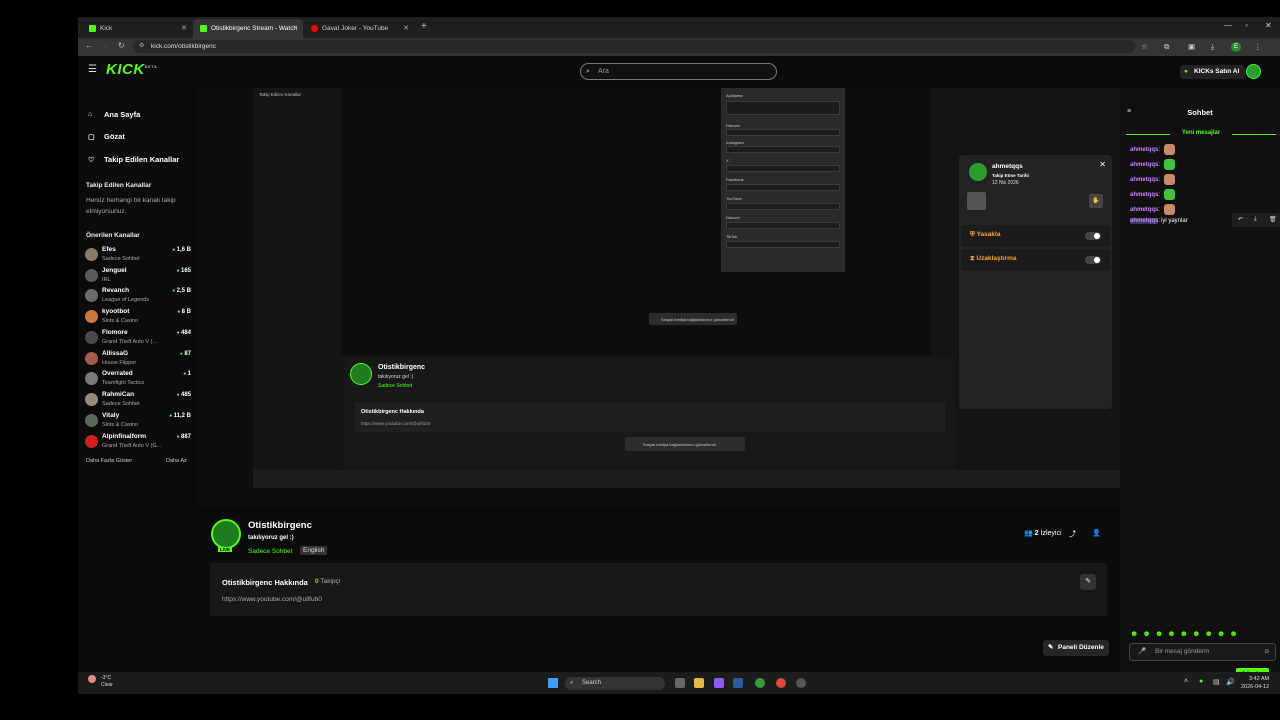  Describe the element at coordinates (1255, 219) in the screenshot. I see `pin-icon: ⤓` at that location.